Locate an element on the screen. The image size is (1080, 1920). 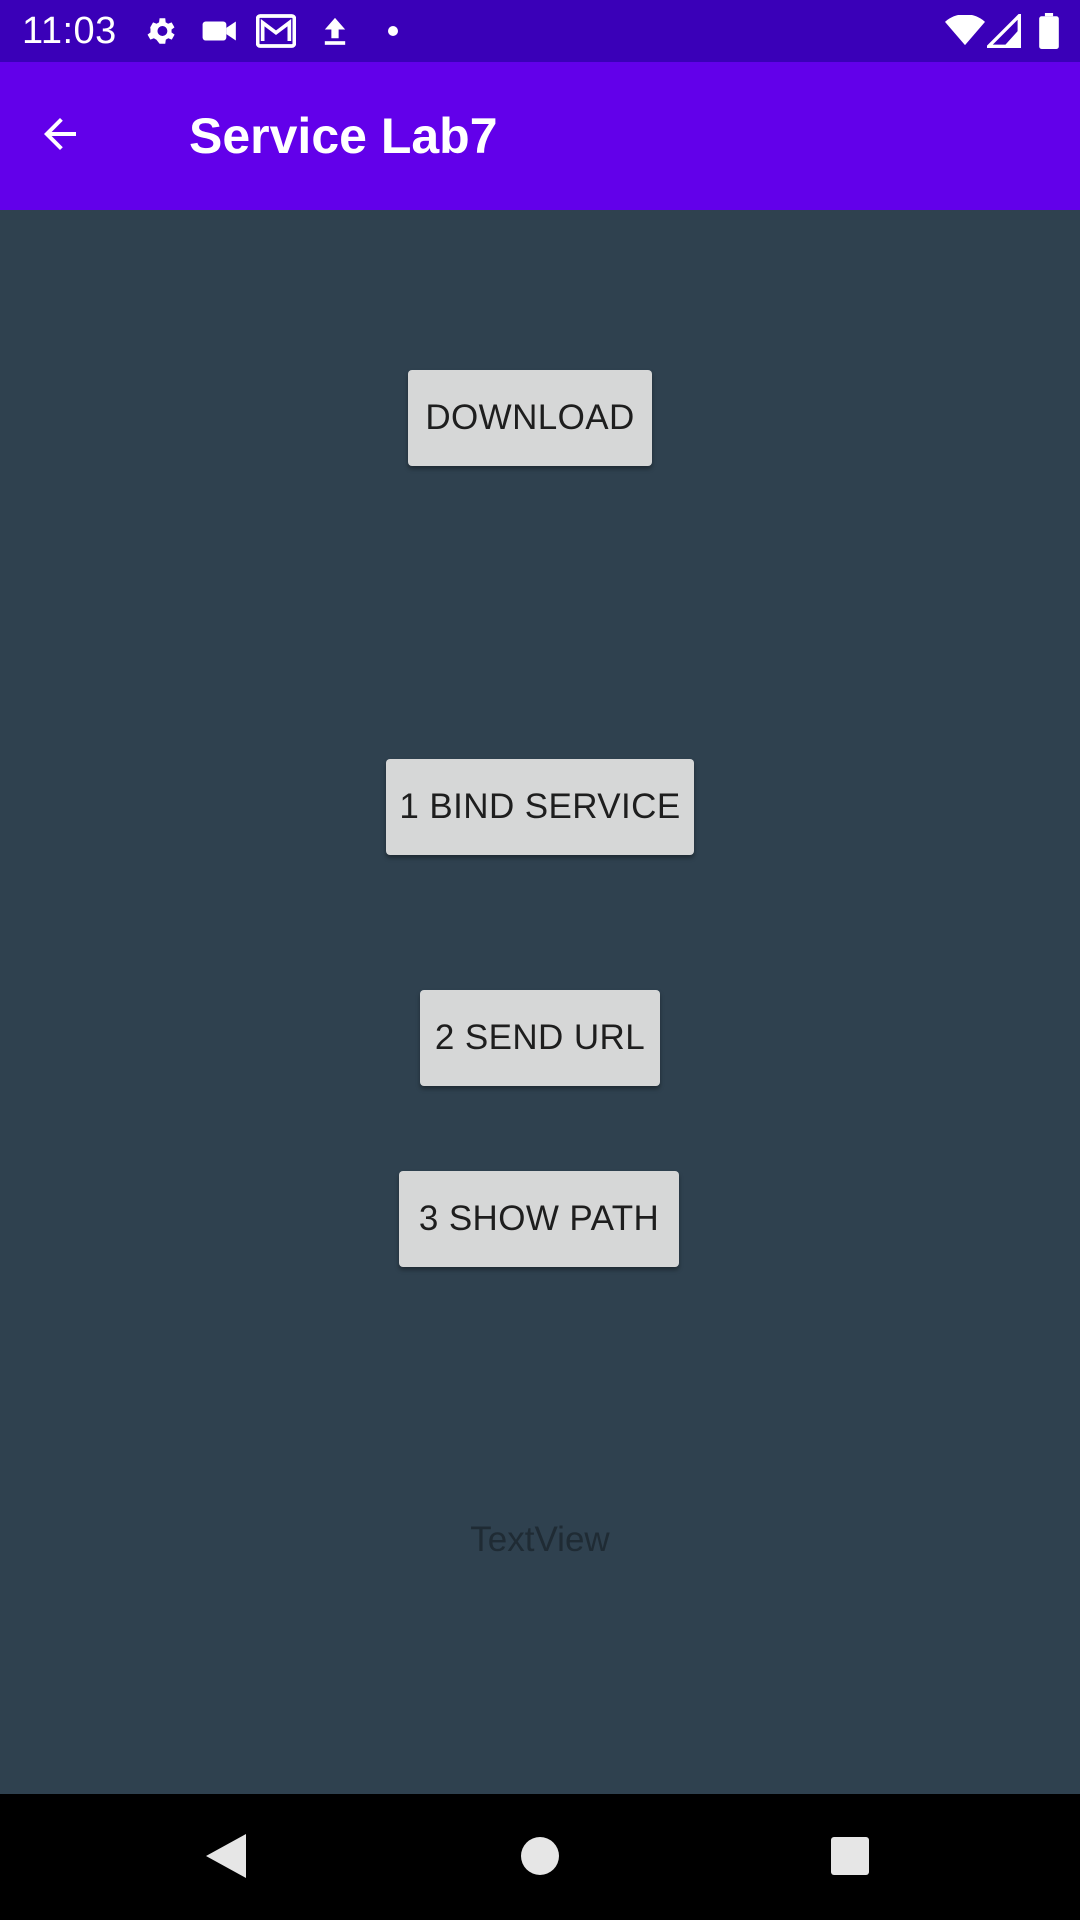
bind-service-button: 1 BIND SERVICE is located at coordinates (540, 807).